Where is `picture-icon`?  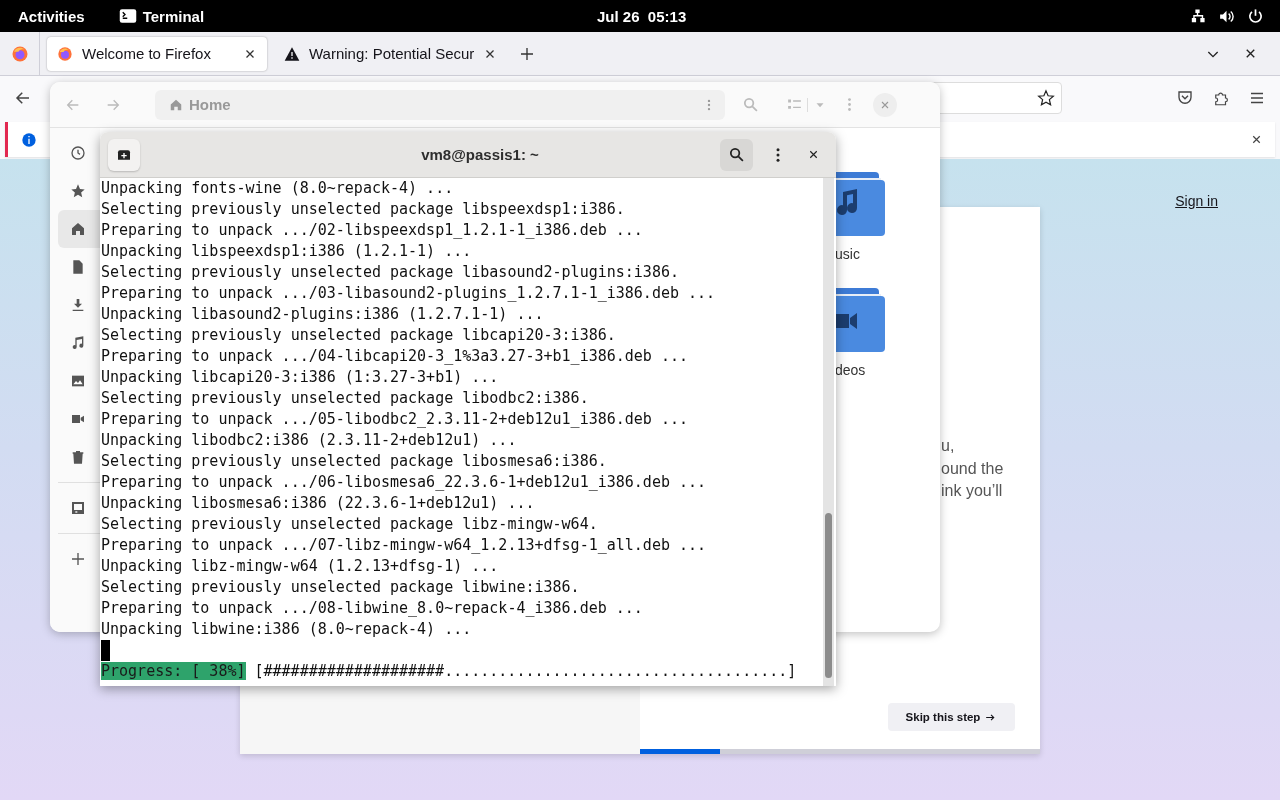
picture-icon is located at coordinates (78, 381).